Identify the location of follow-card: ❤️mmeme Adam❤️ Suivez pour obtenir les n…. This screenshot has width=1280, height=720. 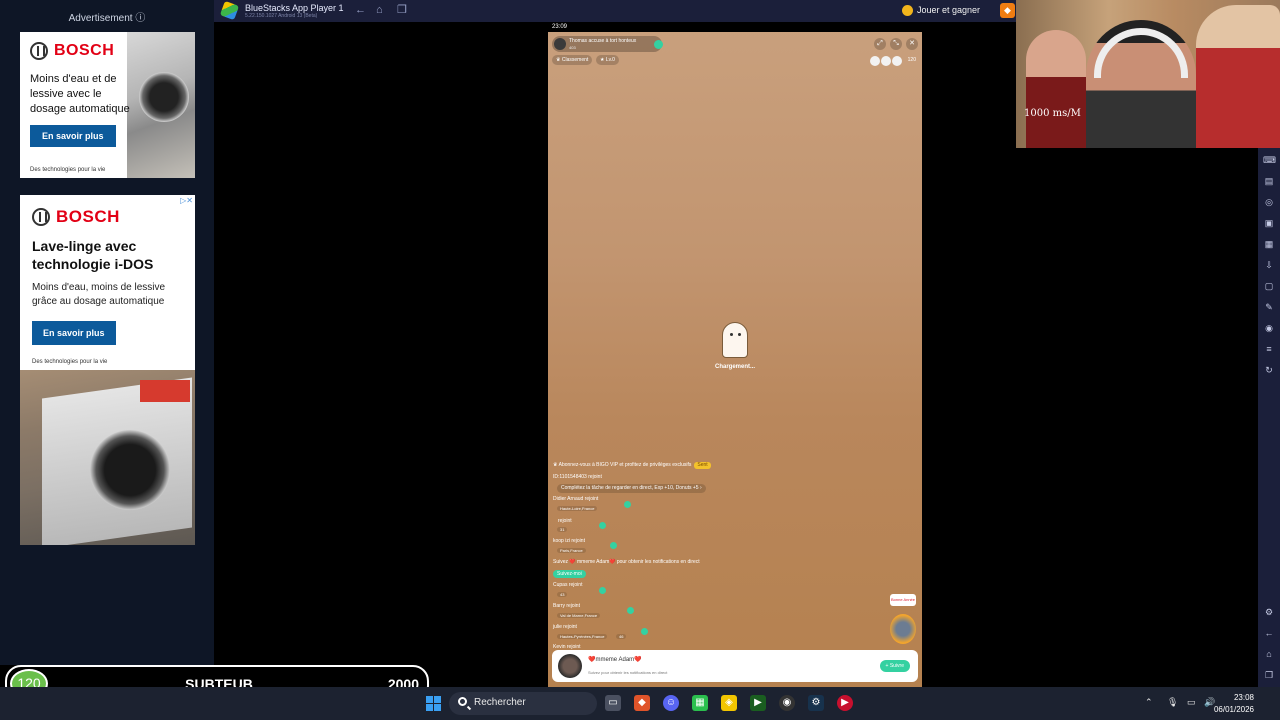
(735, 666).